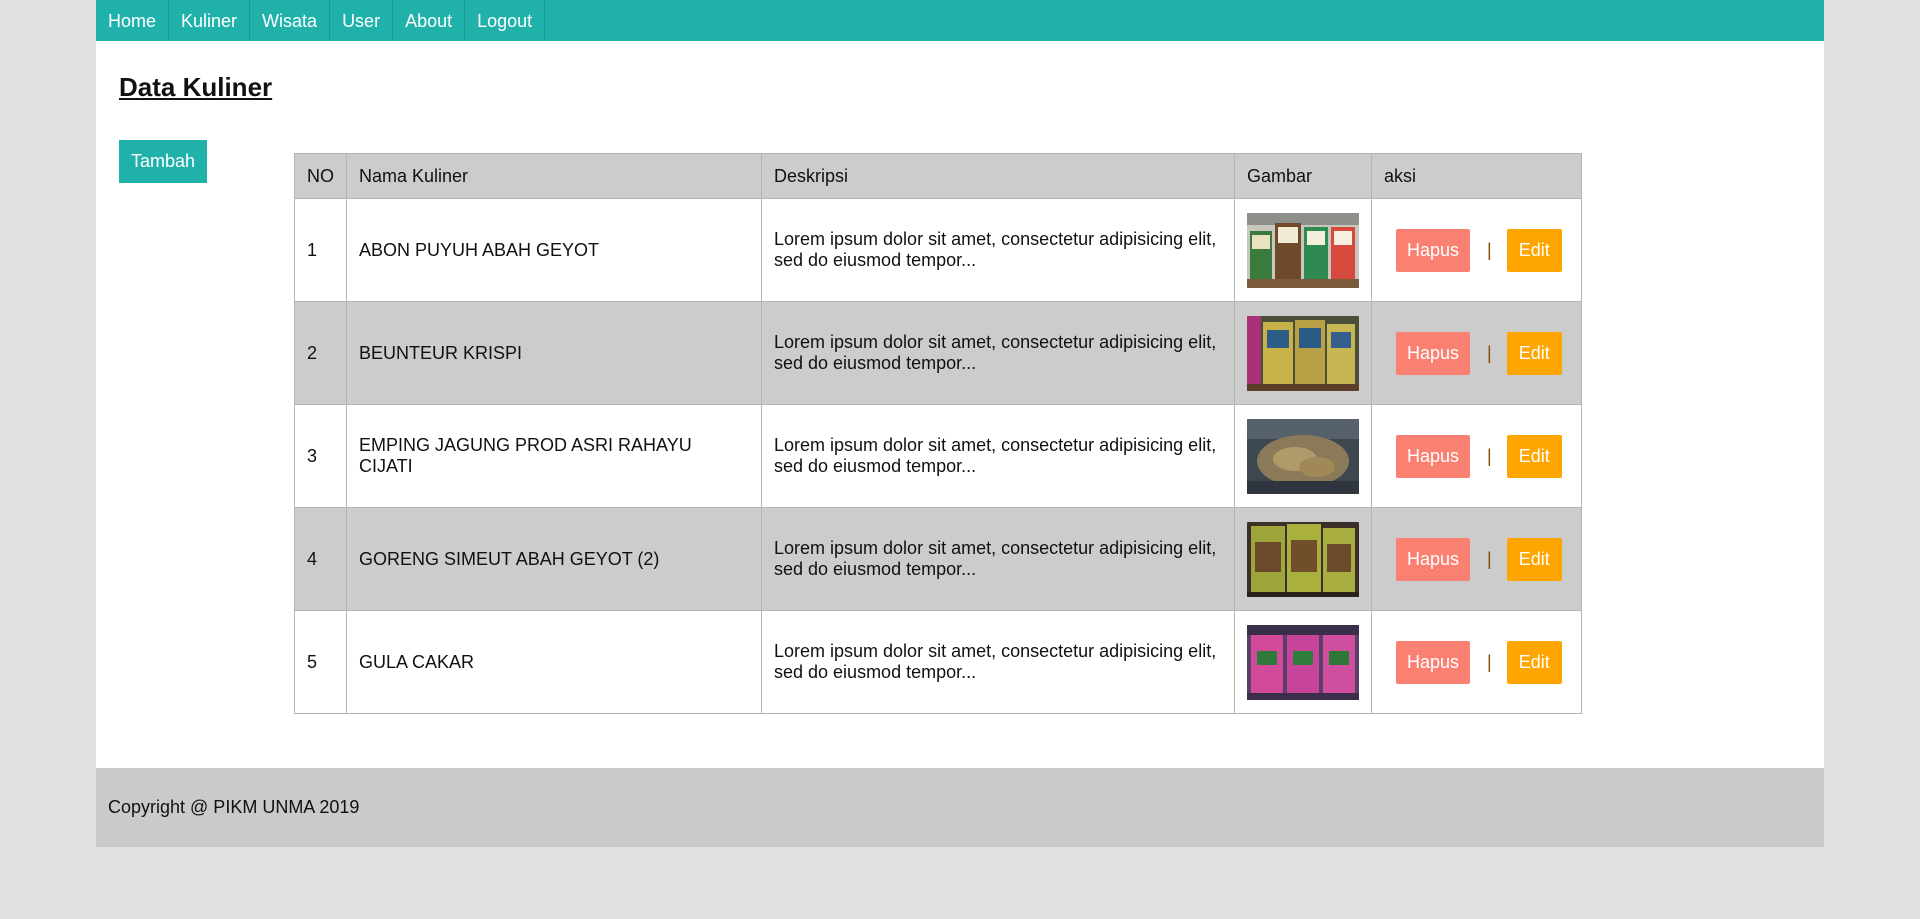  Describe the element at coordinates (960, 807) in the screenshot. I see `page-footer: Copyright @ PIKM UNMA 2019` at that location.